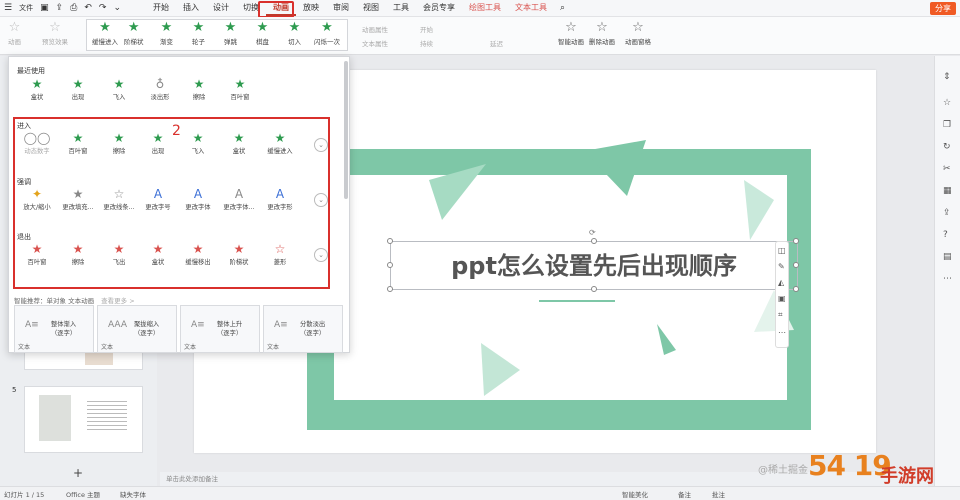 The image size is (960, 500). Describe the element at coordinates (571, 32) in the screenshot. I see `smart-animation-button: ☆ 智能动画` at that location.